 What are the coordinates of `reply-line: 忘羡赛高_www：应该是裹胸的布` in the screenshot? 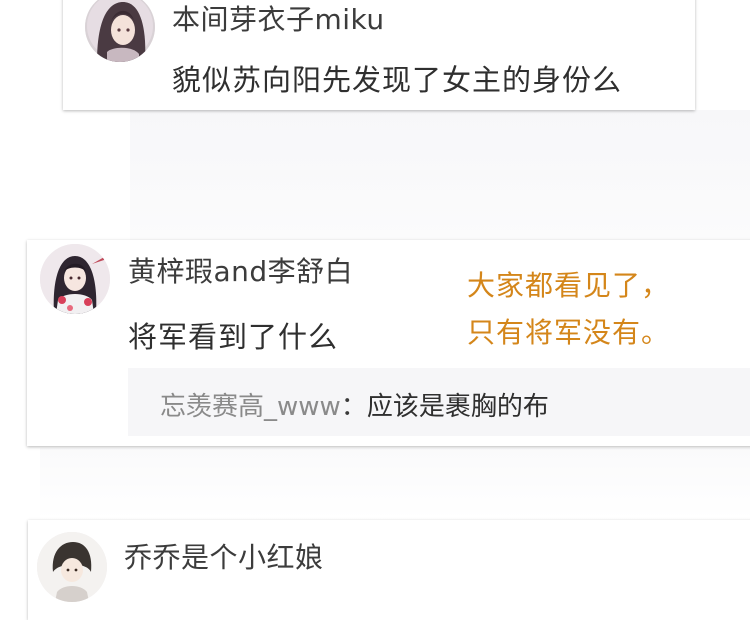 It's located at (354, 404).